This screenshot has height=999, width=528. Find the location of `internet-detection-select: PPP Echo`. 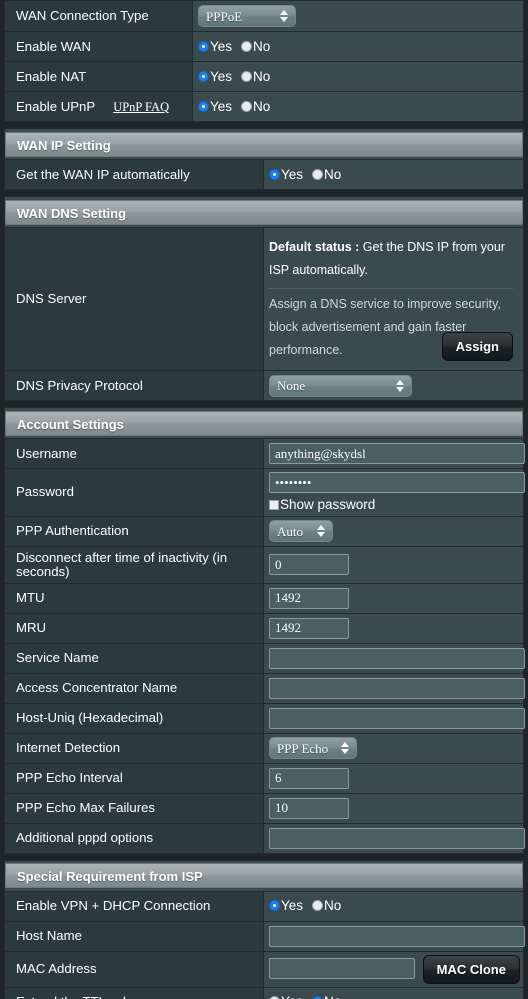

internet-detection-select: PPP Echo is located at coordinates (313, 748).